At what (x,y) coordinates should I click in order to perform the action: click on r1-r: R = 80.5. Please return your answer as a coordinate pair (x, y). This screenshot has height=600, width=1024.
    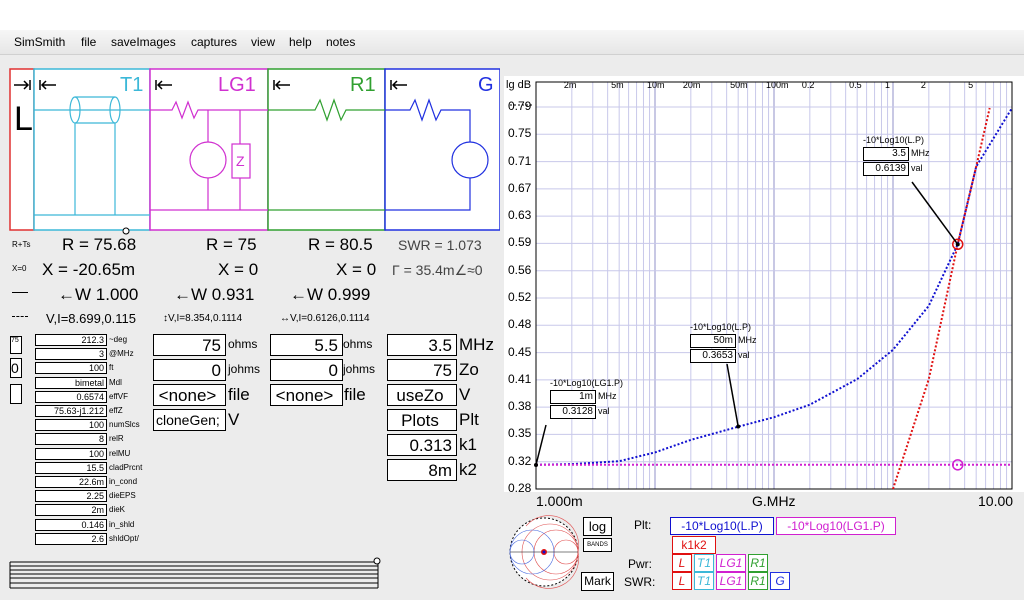
    Looking at the image, I should click on (340, 244).